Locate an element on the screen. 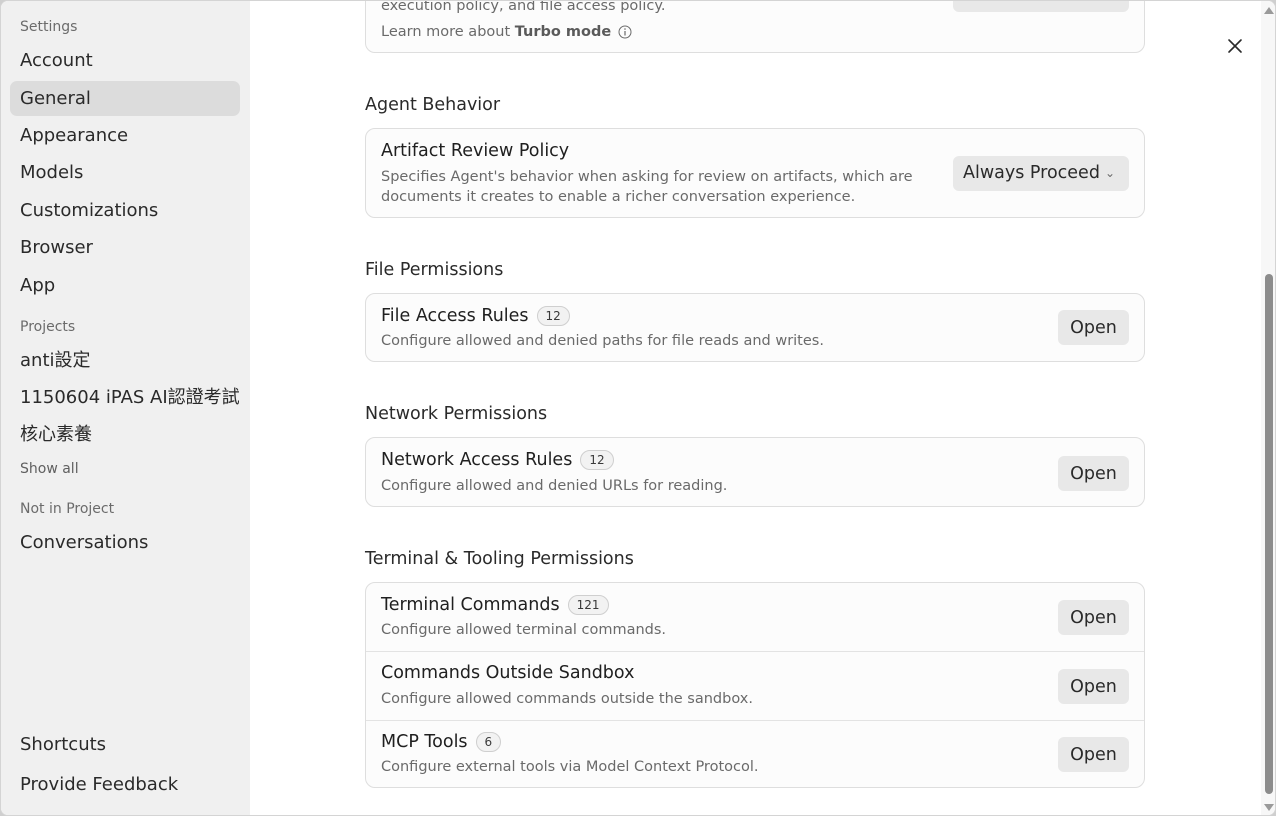 The width and height of the screenshot is (1276, 816). sidebar-item-appearance: Appearance is located at coordinates (125, 135).